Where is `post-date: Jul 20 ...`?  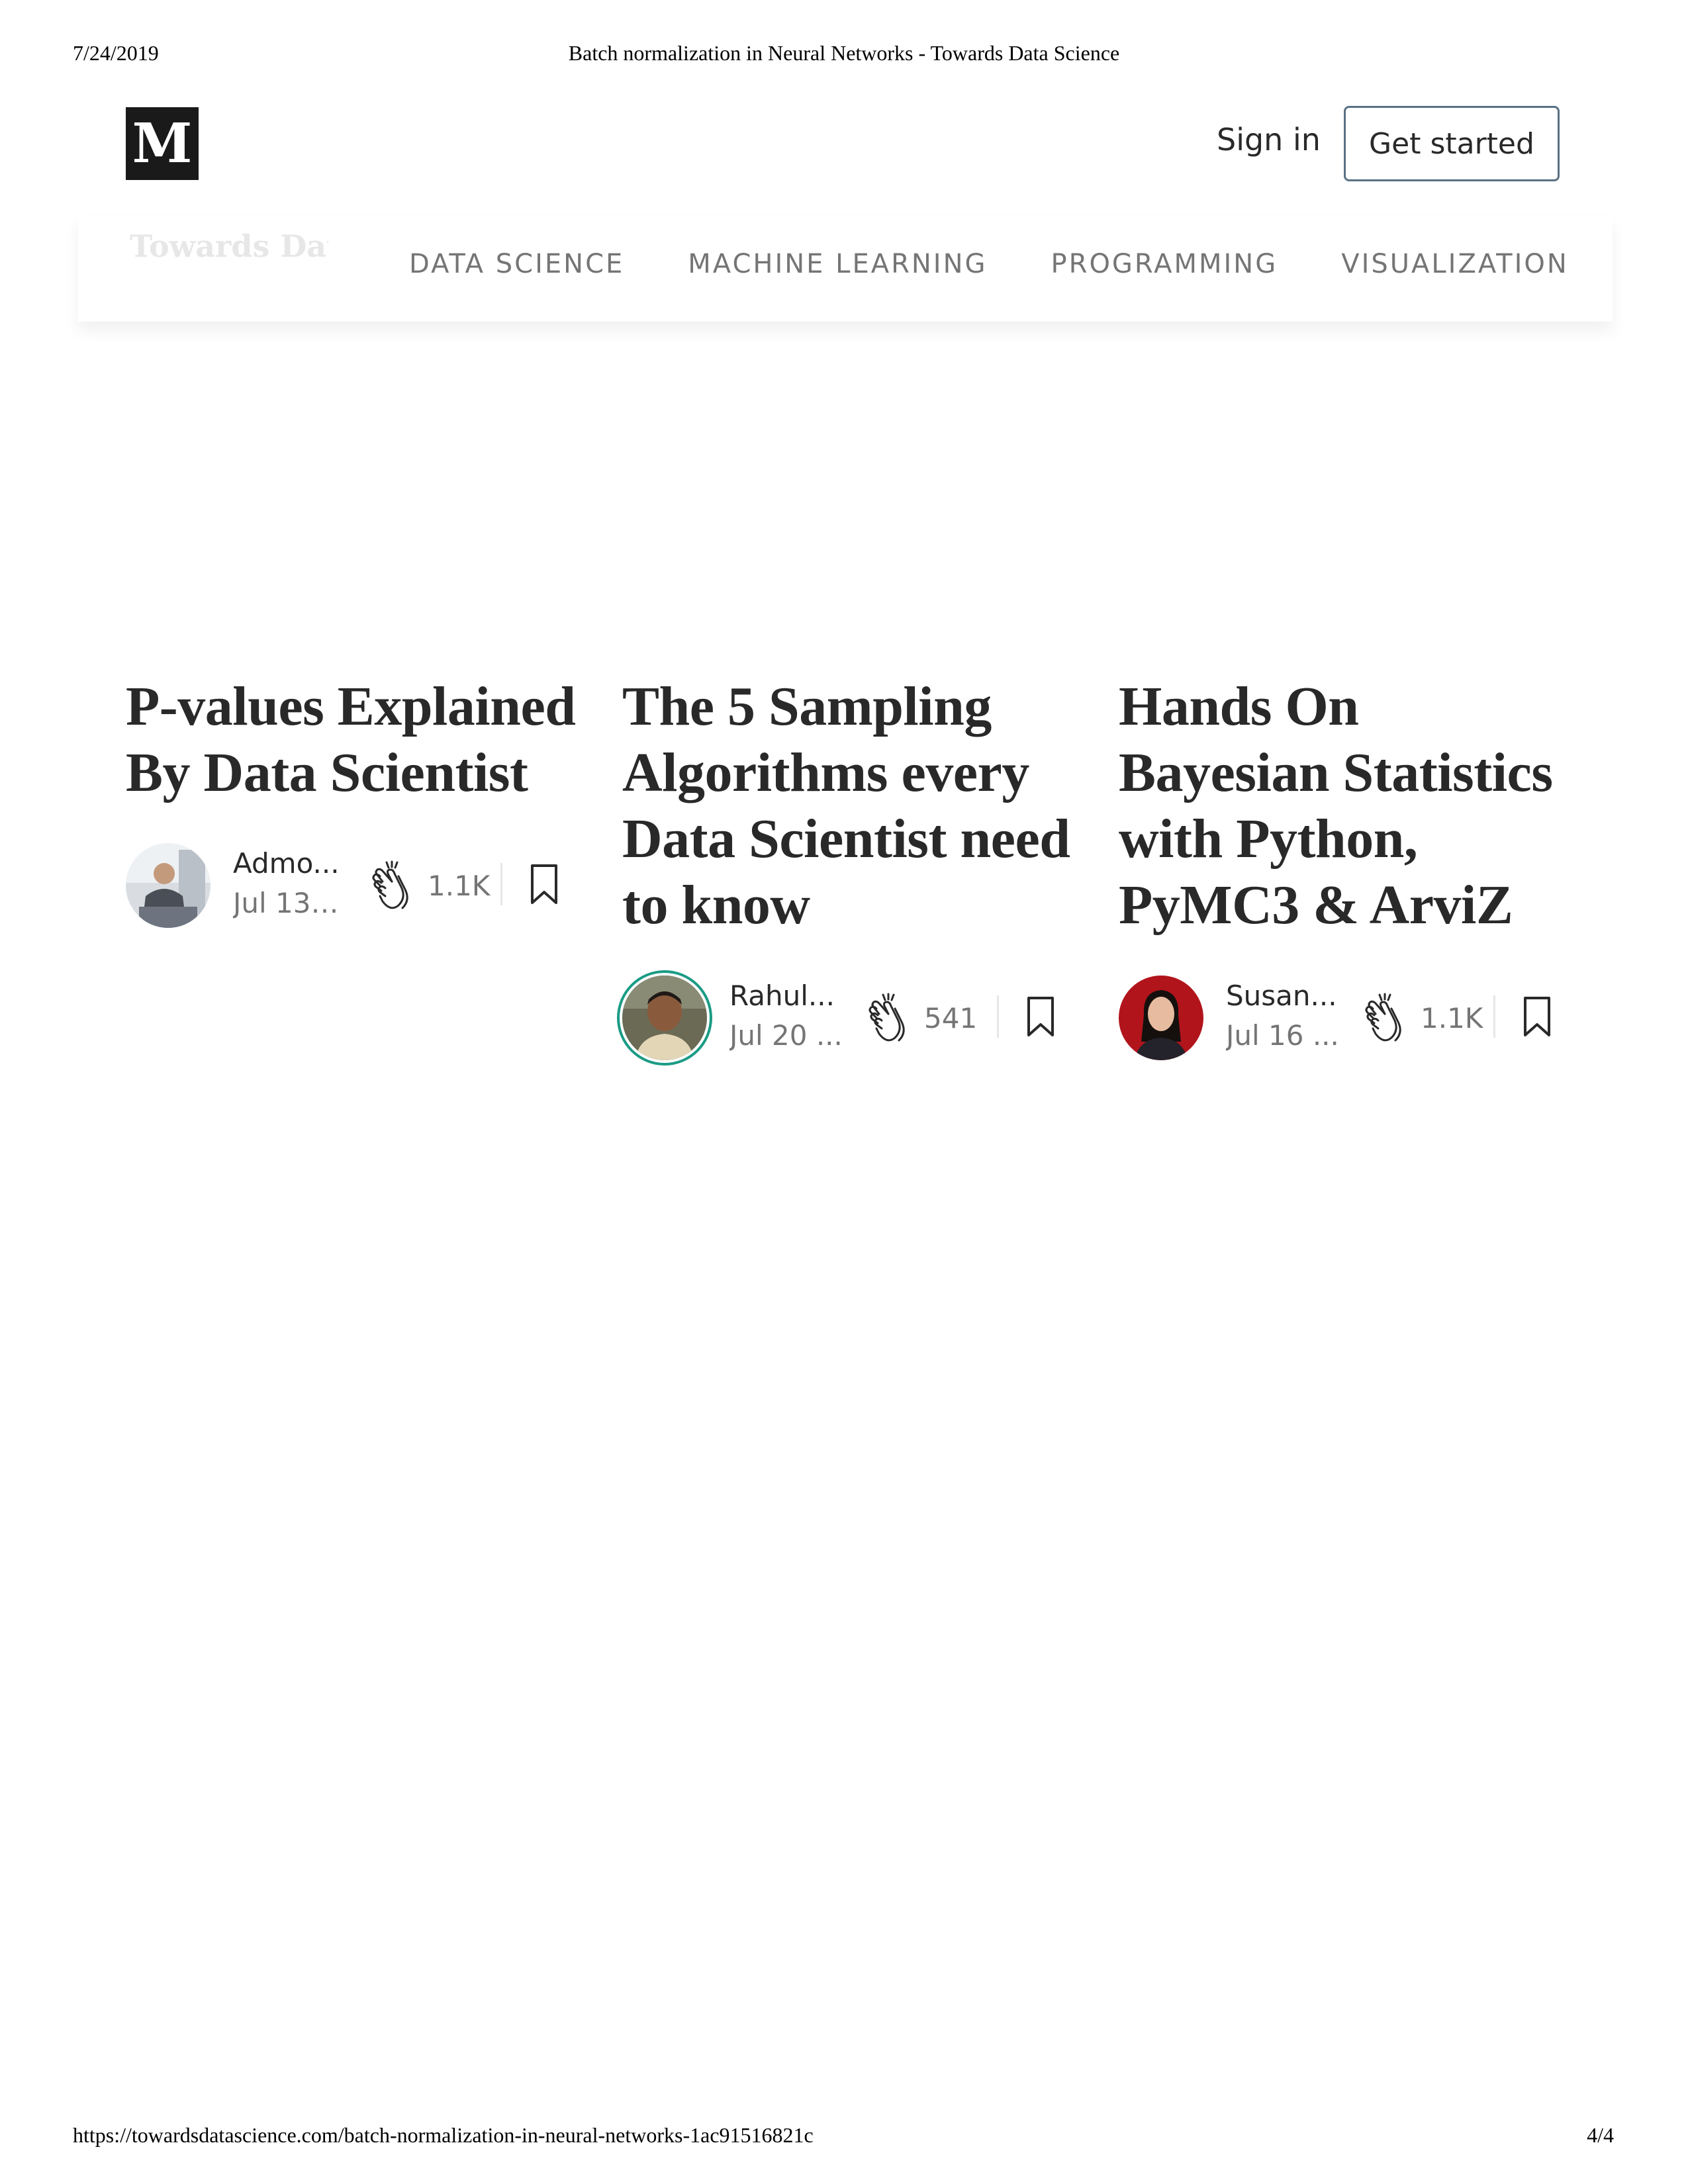
post-date: Jul 20 ... is located at coordinates (786, 1035).